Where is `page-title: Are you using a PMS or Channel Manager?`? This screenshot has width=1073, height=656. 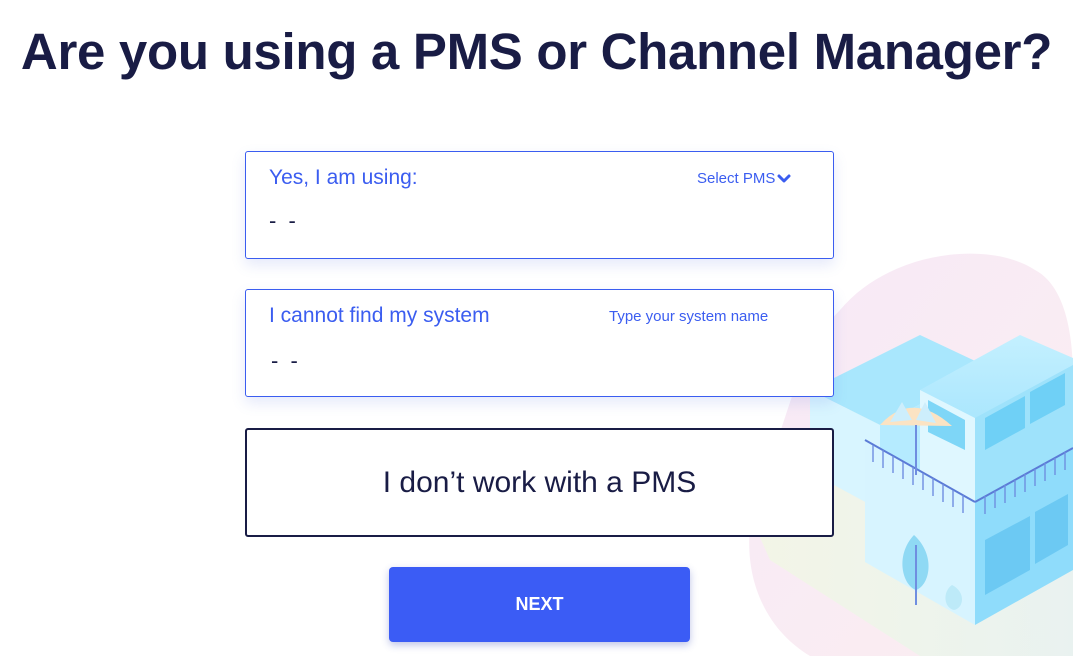
page-title: Are you using a PMS or Channel Manager? is located at coordinates (536, 51).